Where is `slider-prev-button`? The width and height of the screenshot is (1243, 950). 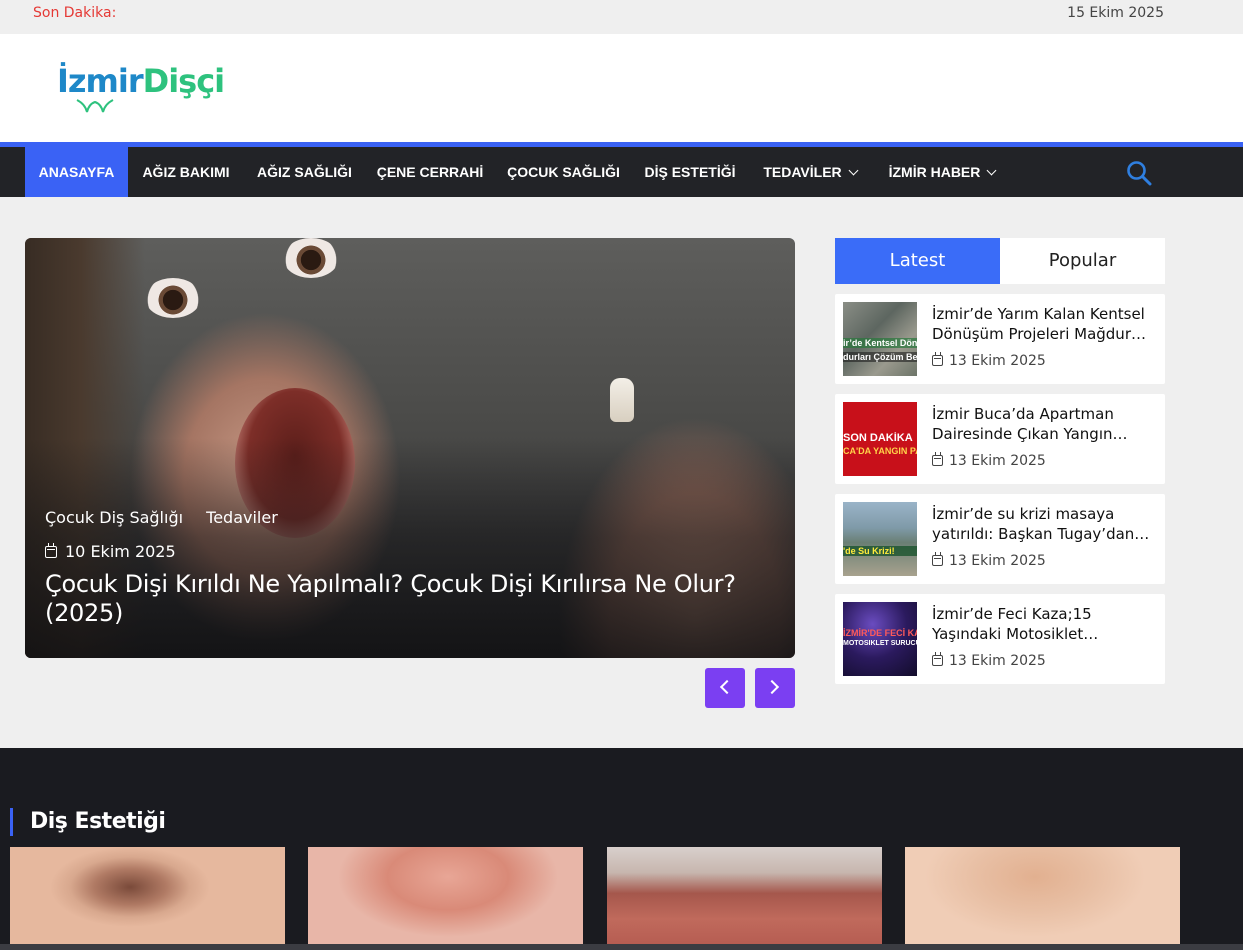
slider-prev-button is located at coordinates (725, 688).